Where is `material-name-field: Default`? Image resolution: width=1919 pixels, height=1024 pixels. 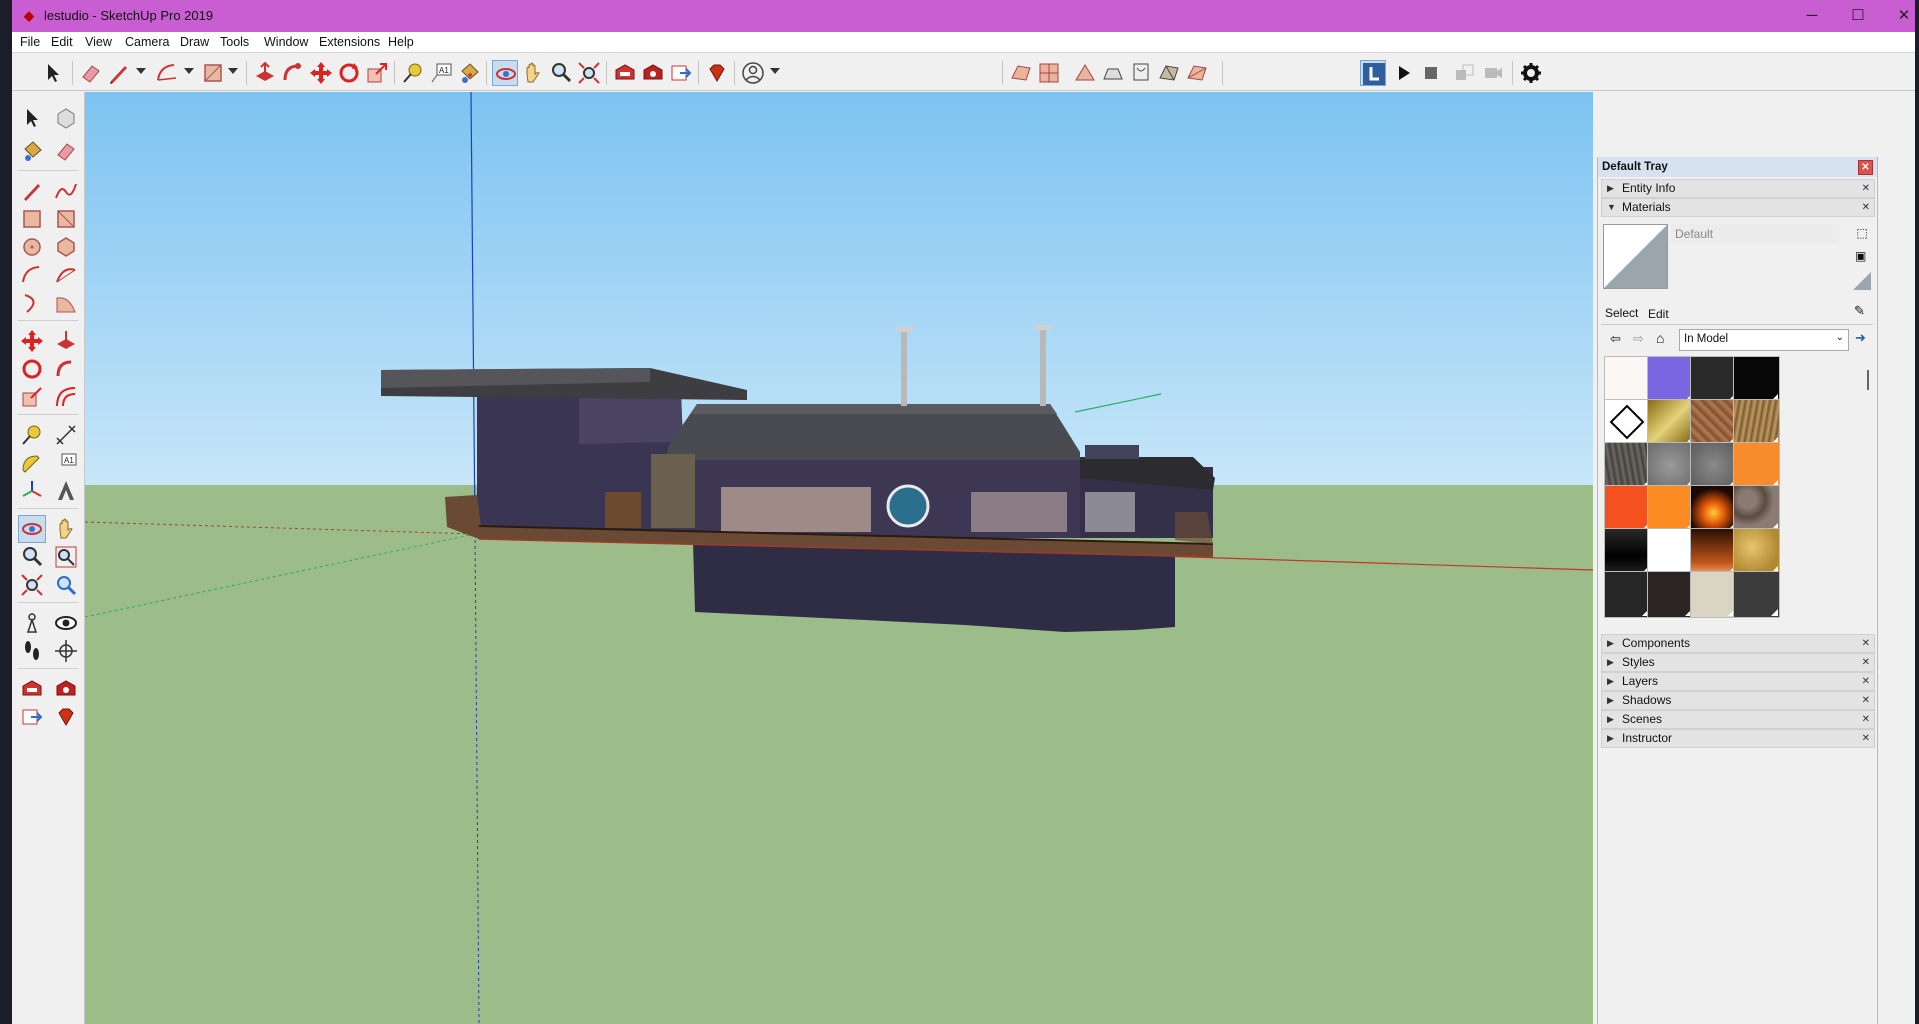 material-name-field: Default is located at coordinates (1755, 234).